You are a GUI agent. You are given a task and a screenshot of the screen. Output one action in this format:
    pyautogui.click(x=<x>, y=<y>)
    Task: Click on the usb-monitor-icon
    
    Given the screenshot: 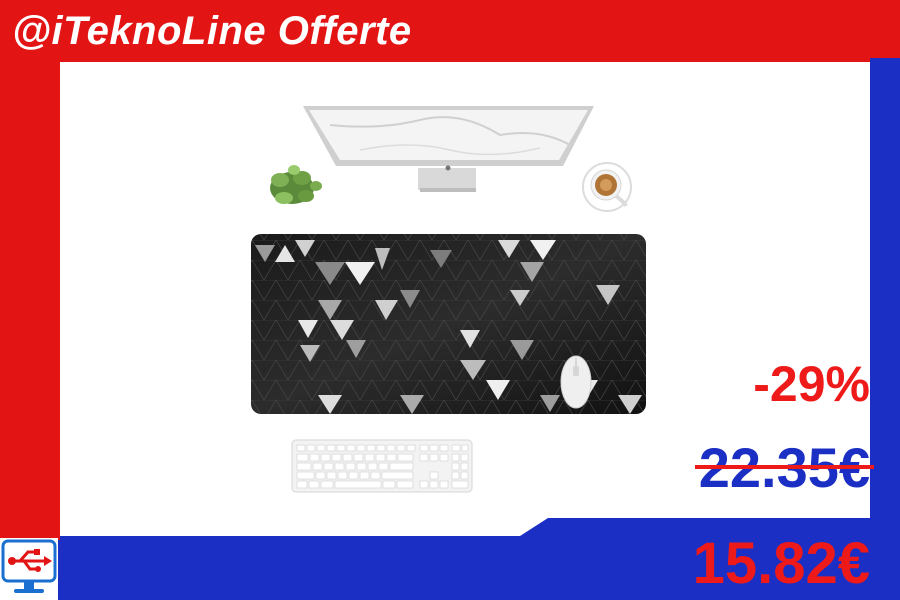 What is the action you would take?
    pyautogui.click(x=29, y=569)
    